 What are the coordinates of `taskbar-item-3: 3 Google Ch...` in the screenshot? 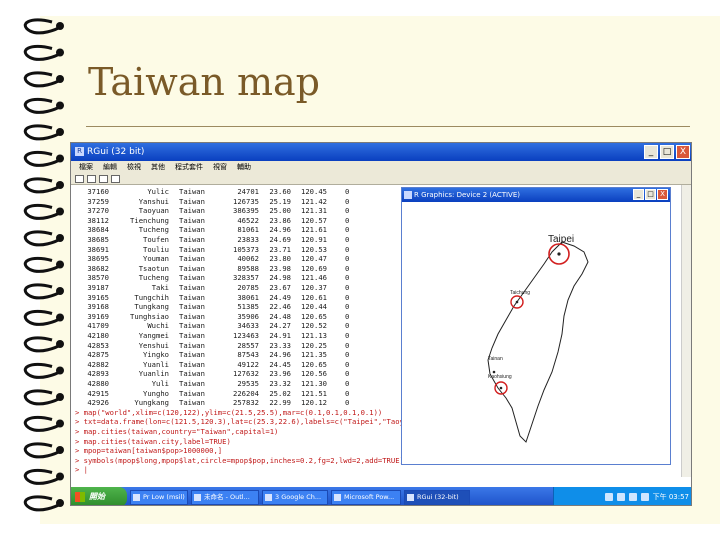 It's located at (295, 497).